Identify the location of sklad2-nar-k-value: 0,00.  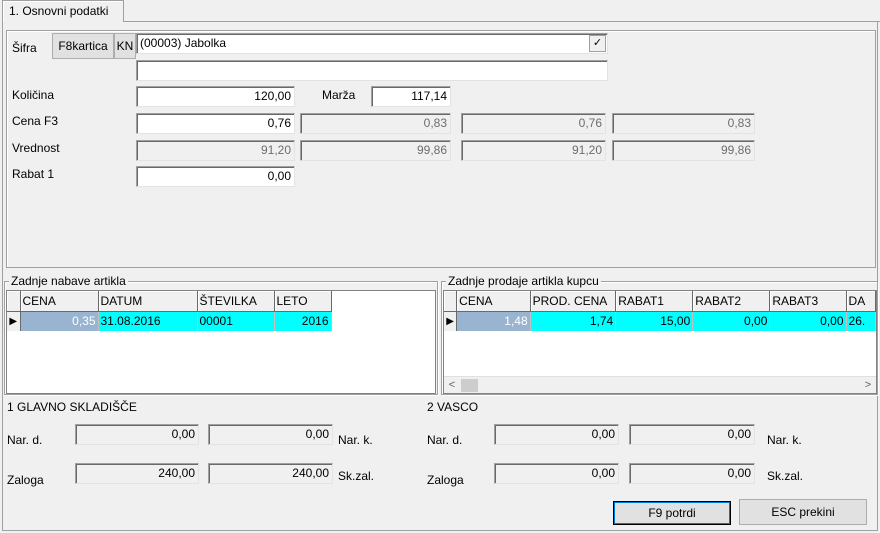
(692, 434).